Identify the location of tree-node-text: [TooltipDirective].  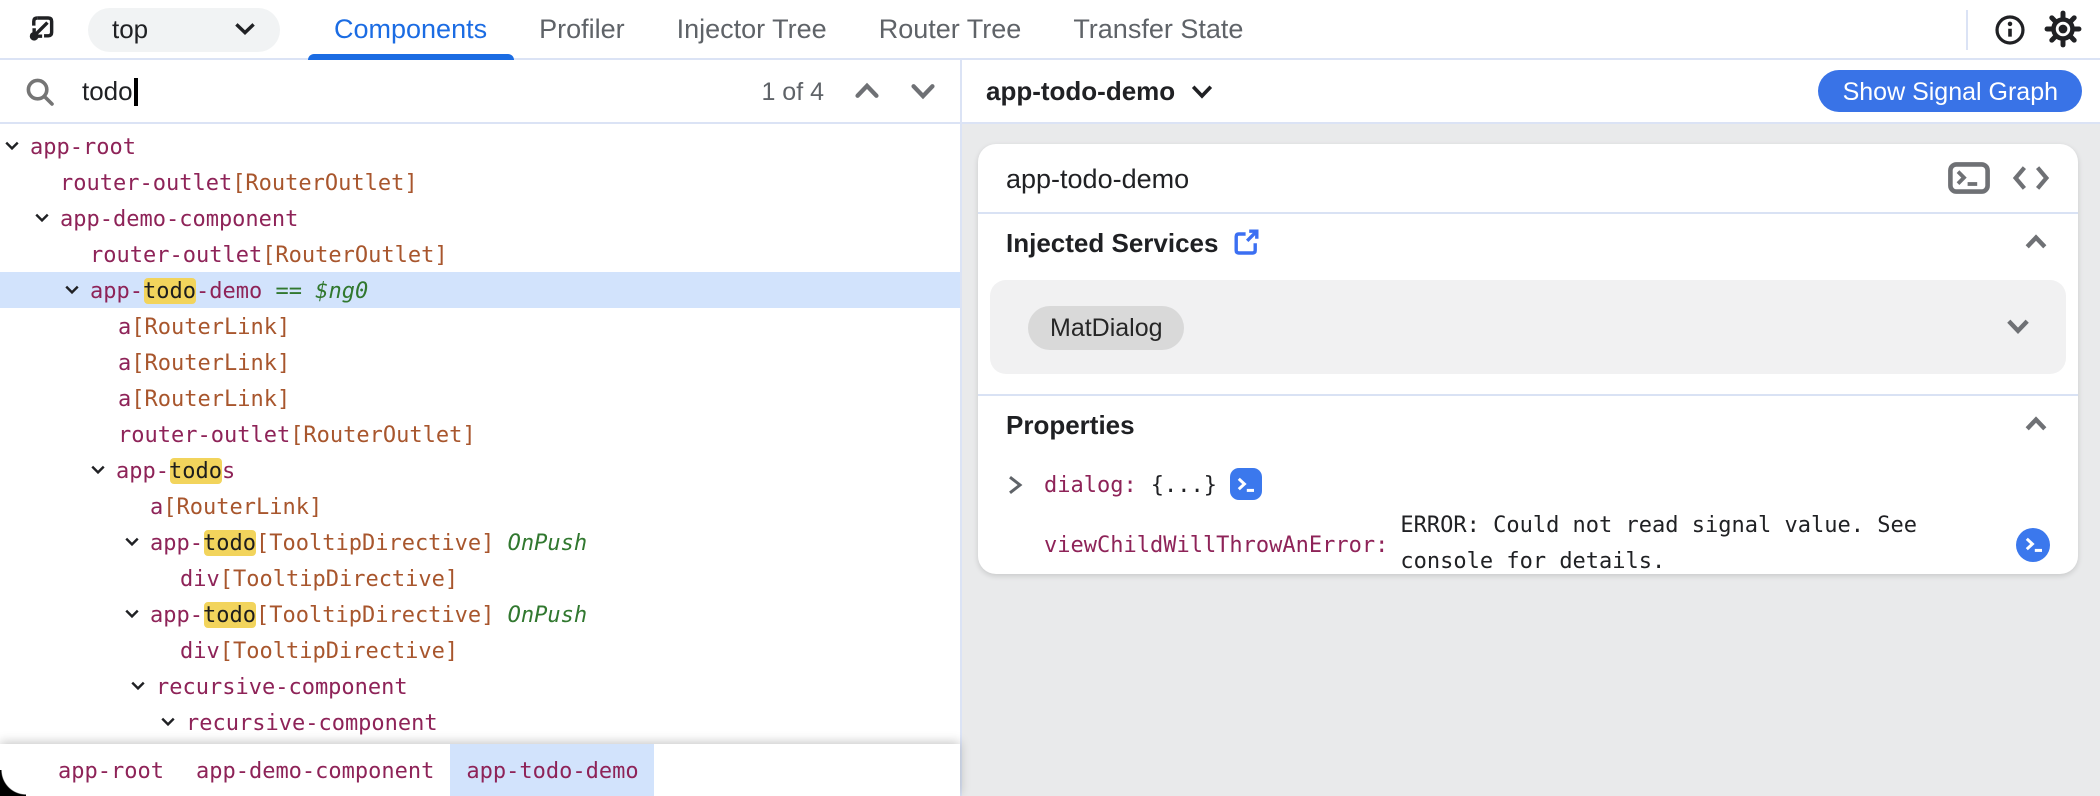
(375, 614).